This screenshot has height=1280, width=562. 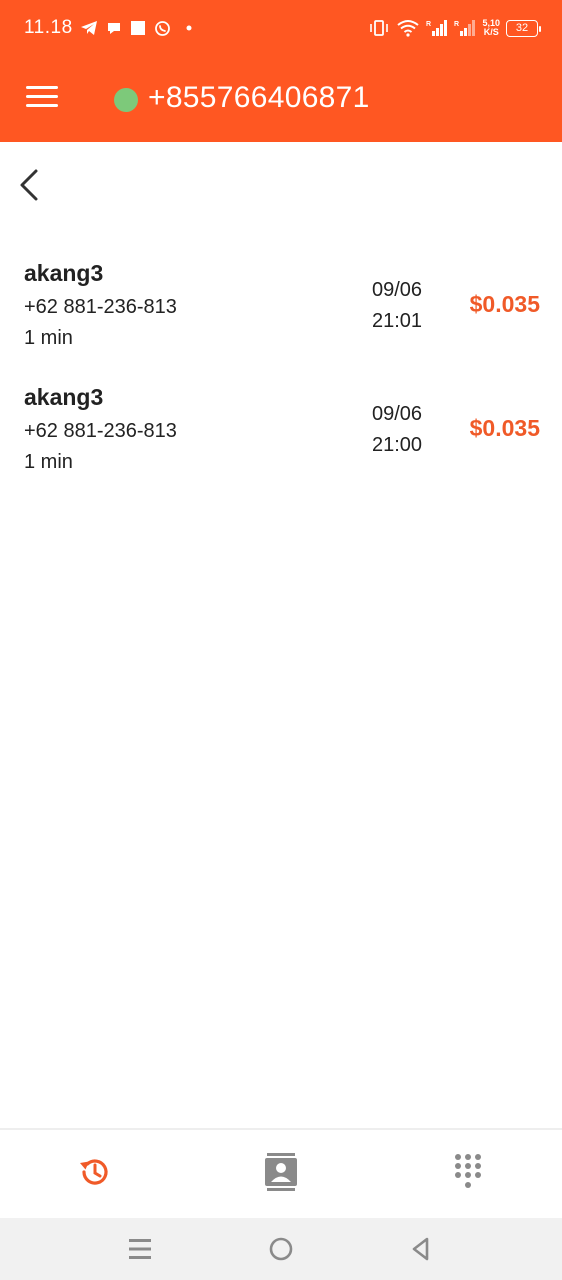 I want to click on system-navigation-bar, so click(x=281, y=1249).